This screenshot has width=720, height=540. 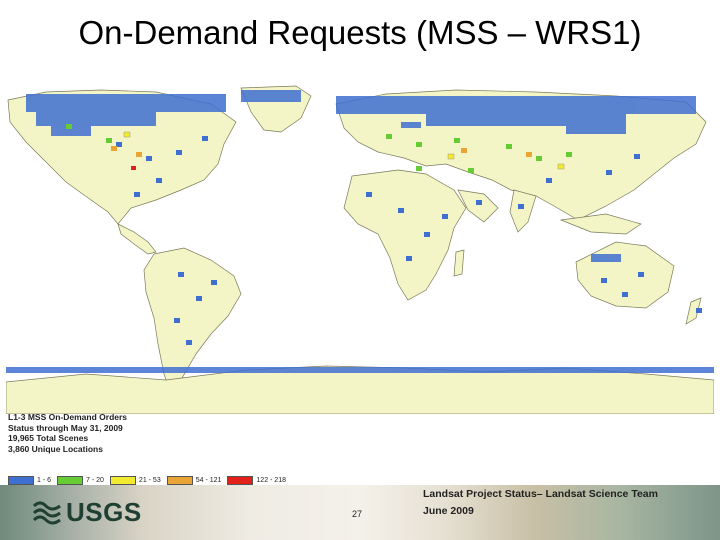 What do you see at coordinates (46, 512) in the screenshot?
I see `usgs-wave-icon` at bounding box center [46, 512].